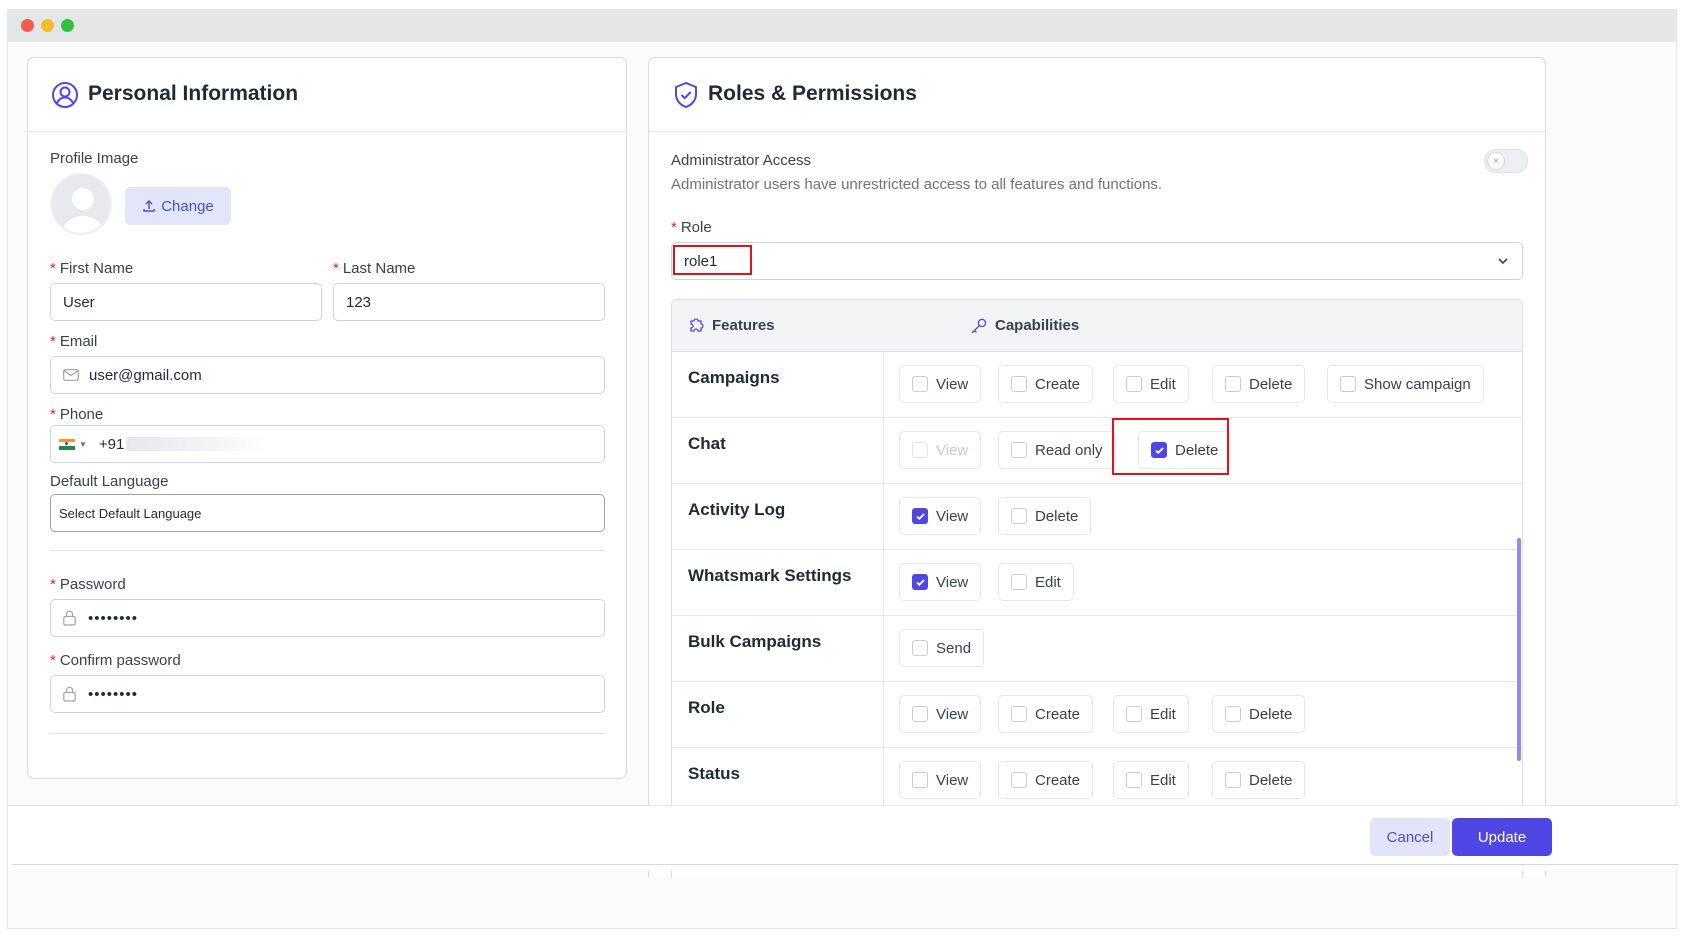 This screenshot has width=1683, height=937. What do you see at coordinates (954, 648) in the screenshot?
I see `capability-label: Send` at bounding box center [954, 648].